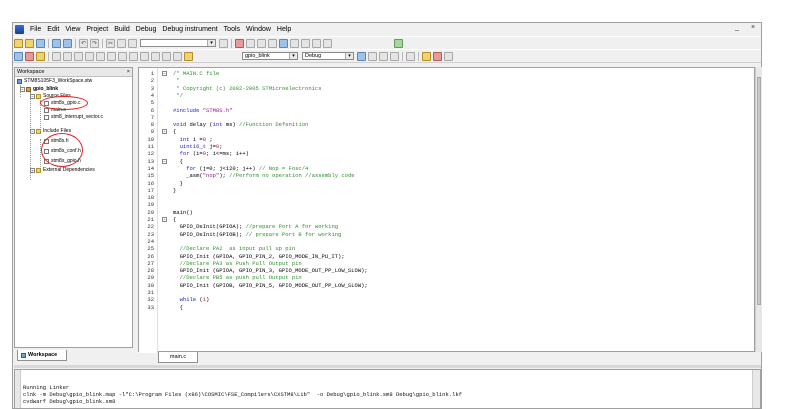 Image resolution: width=809 pixels, height=409 pixels. I want to click on step-out-icon, so click(111, 56).